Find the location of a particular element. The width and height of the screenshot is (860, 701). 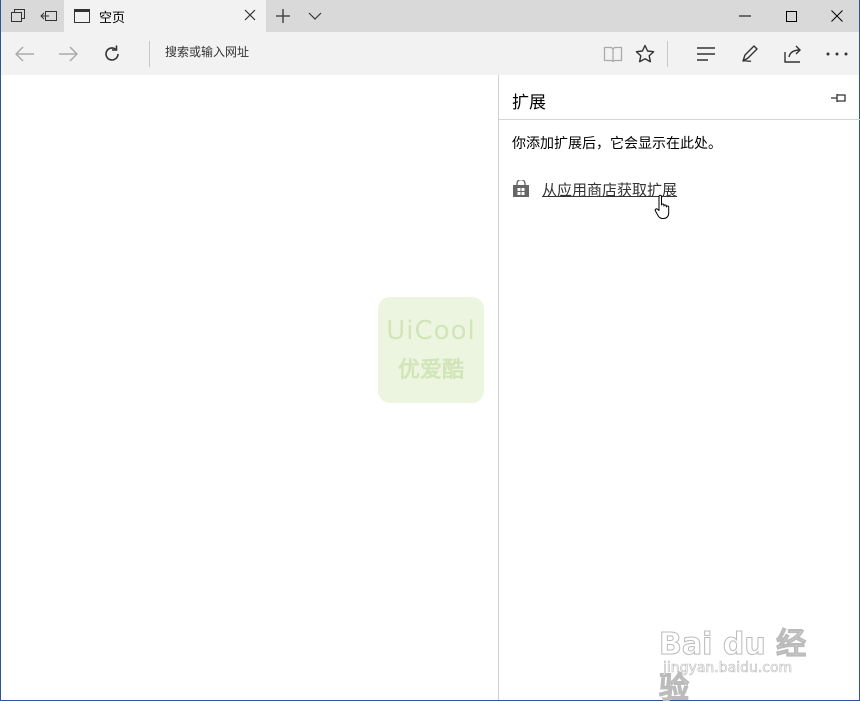

tab-title: 空页 is located at coordinates (112, 18).